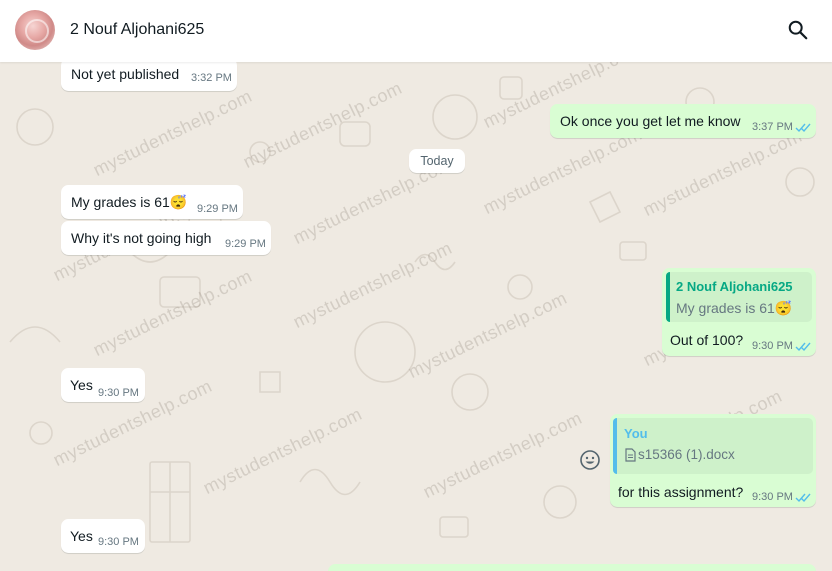 The width and height of the screenshot is (832, 571). Describe the element at coordinates (437, 161) in the screenshot. I see `date-divider: Today` at that location.